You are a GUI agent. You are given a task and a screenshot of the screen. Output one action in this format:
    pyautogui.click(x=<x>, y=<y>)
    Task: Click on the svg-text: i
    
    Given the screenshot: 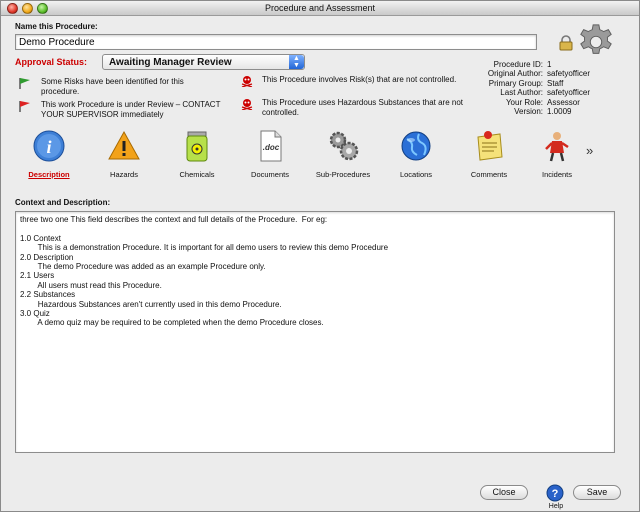 What is the action you would take?
    pyautogui.click(x=48, y=147)
    